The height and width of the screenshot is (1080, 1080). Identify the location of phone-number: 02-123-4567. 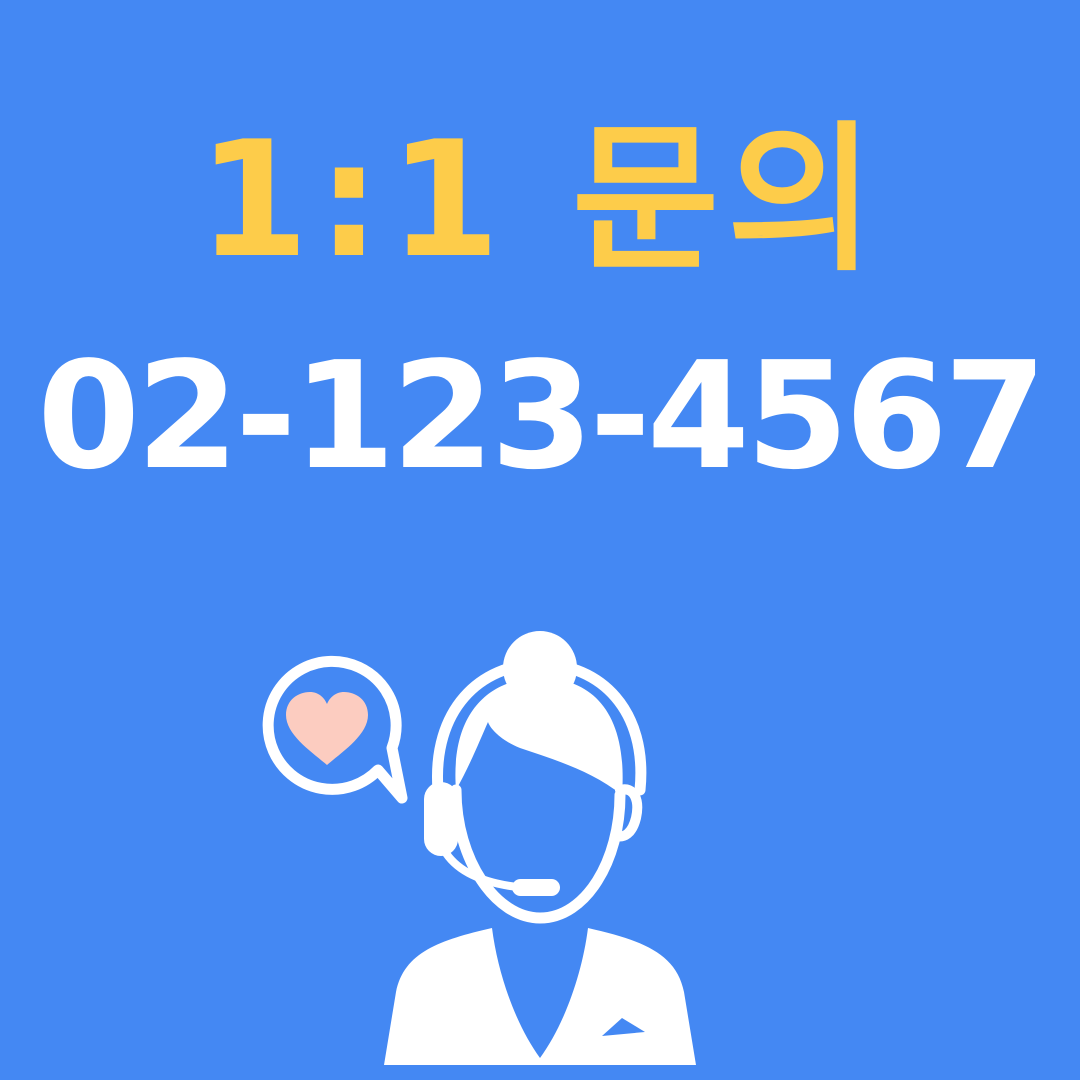
(542, 416).